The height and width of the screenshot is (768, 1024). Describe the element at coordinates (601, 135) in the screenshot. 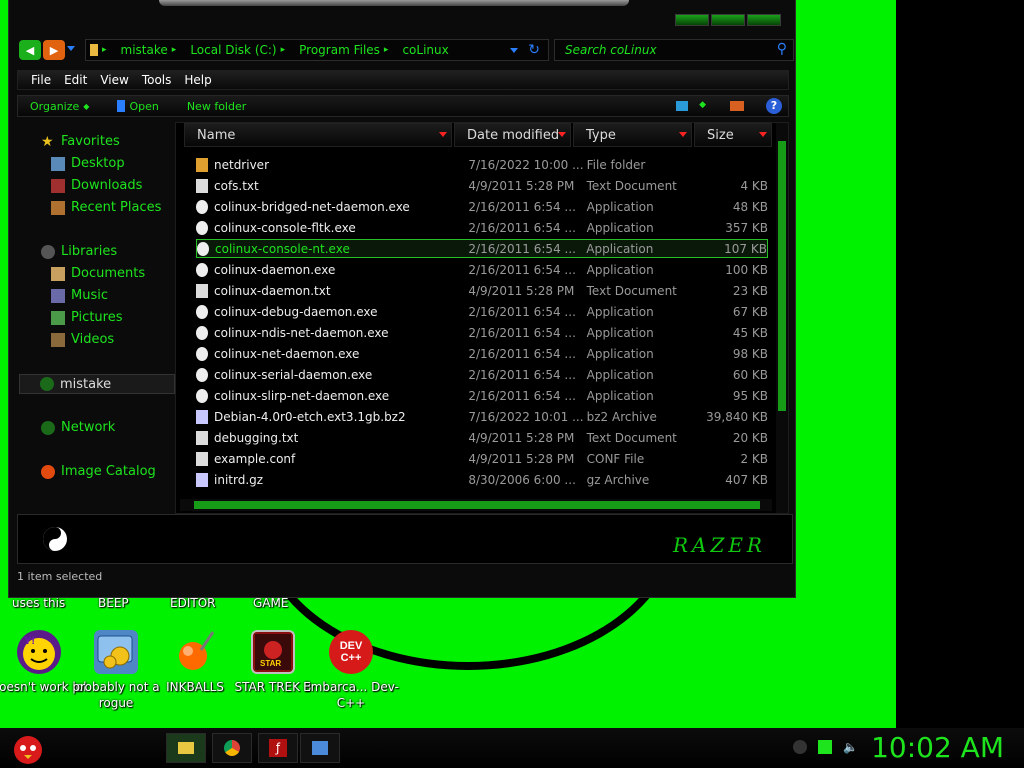

I see `column-label: Type` at that location.